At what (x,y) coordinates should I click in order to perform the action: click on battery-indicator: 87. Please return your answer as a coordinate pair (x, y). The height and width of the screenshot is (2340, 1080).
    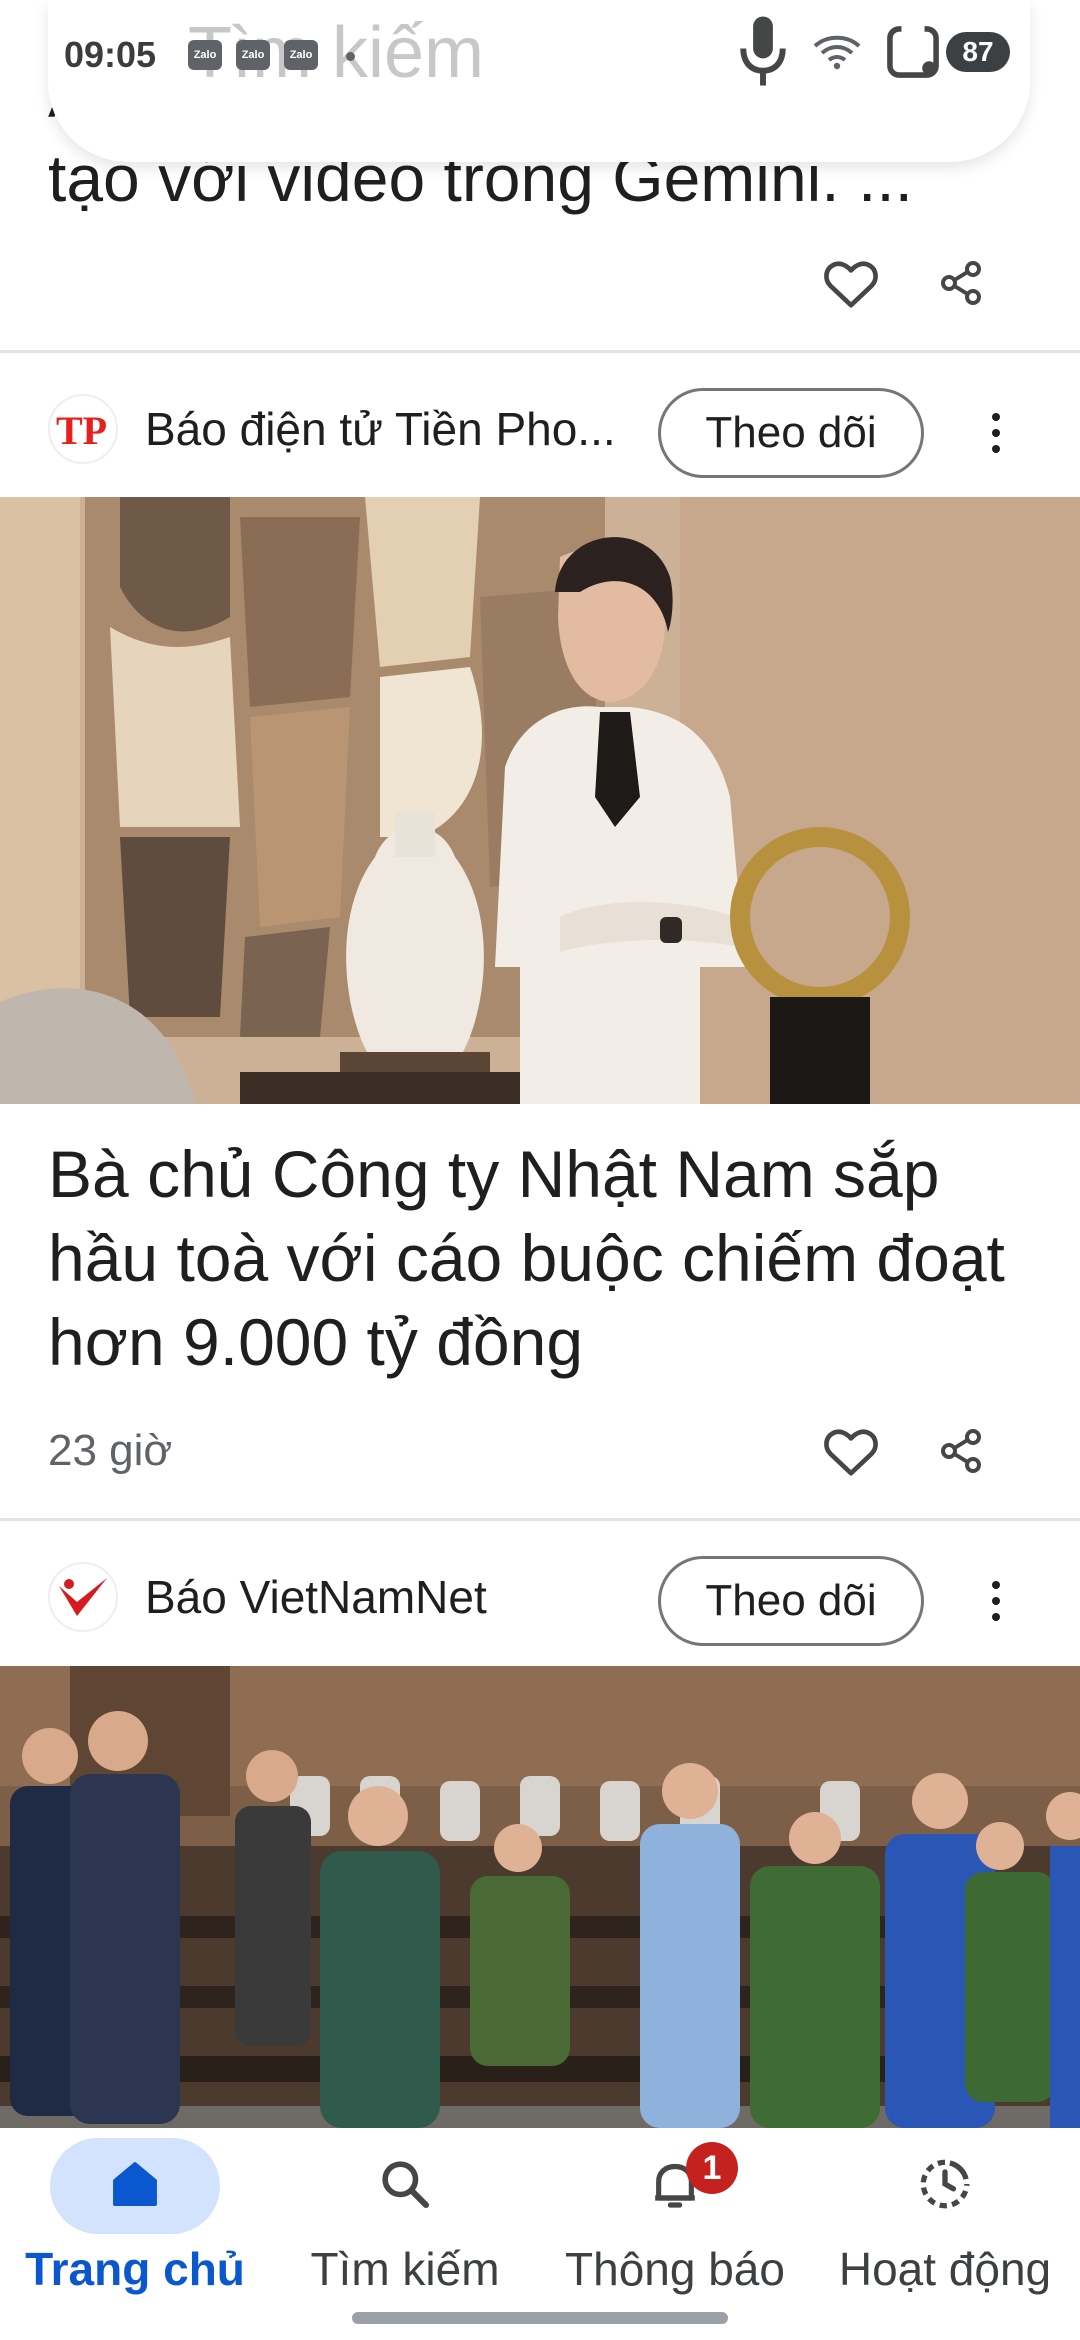
    Looking at the image, I should click on (978, 52).